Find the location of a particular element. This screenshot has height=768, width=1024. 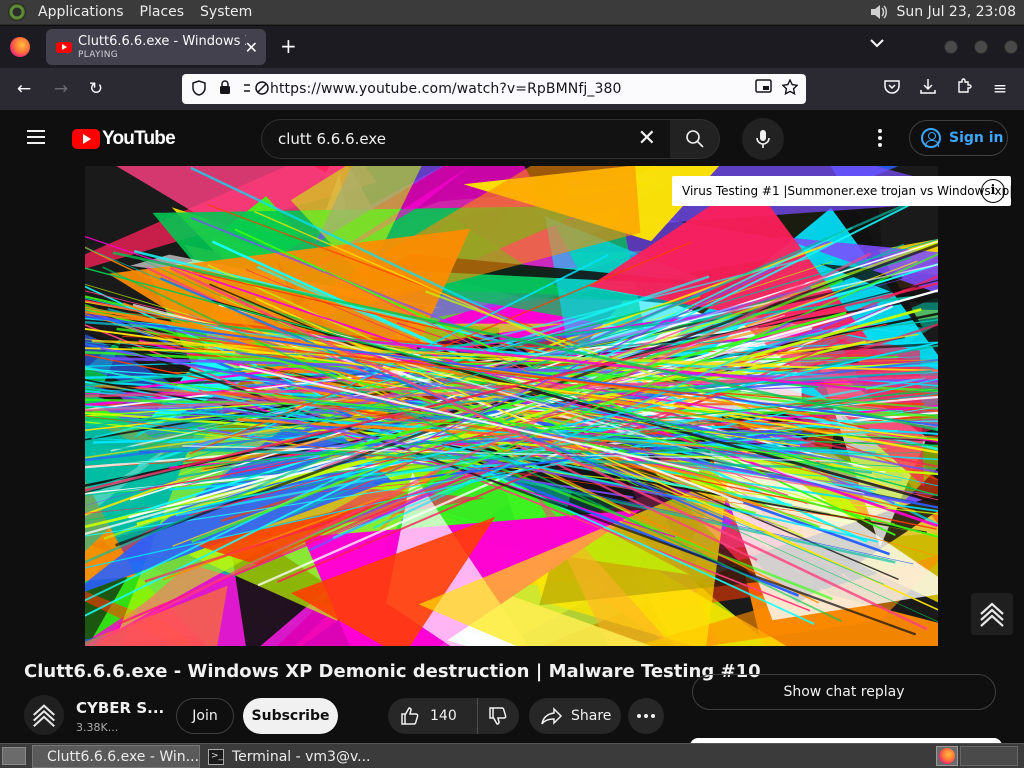

youtube-play-logo-icon is located at coordinates (86, 139).